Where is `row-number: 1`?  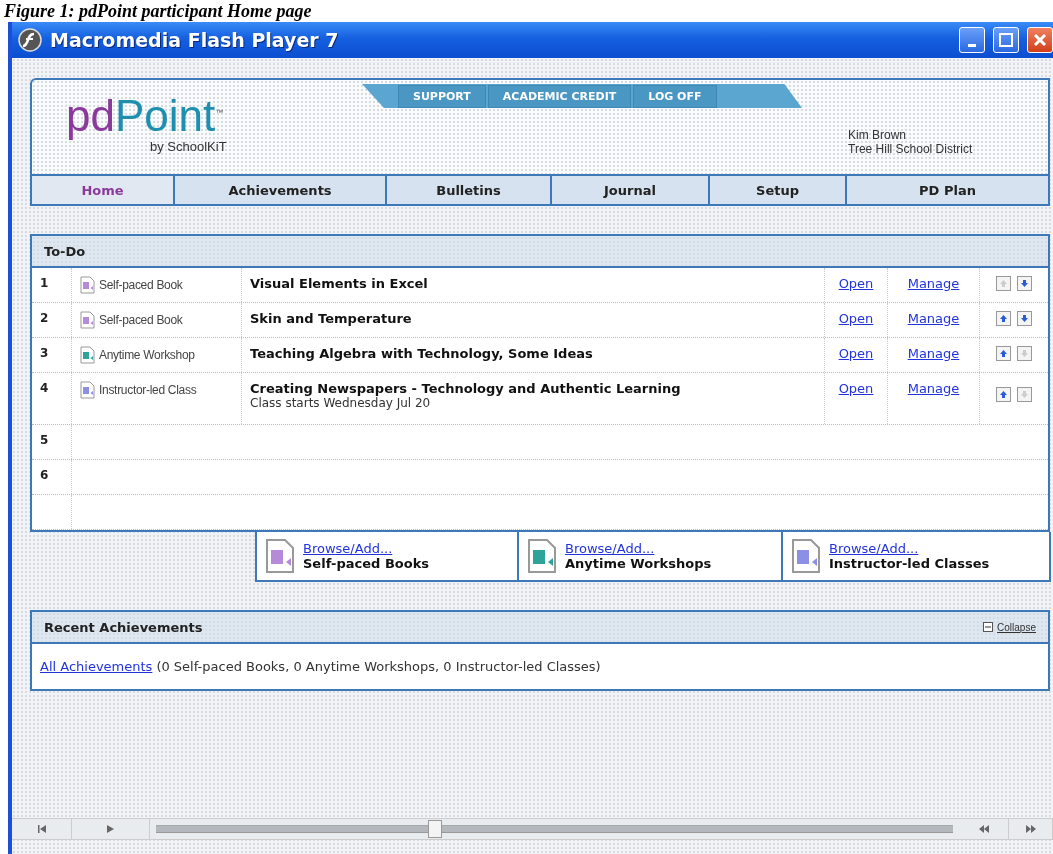 row-number: 1 is located at coordinates (45, 283).